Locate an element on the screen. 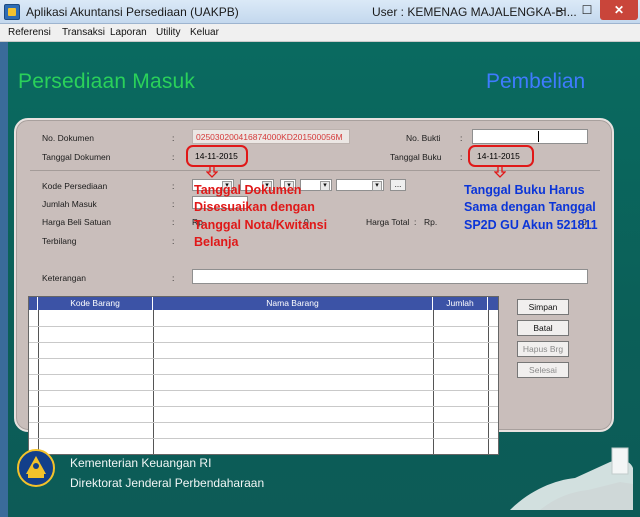  menu-laporan: Laporan is located at coordinates (128, 32).